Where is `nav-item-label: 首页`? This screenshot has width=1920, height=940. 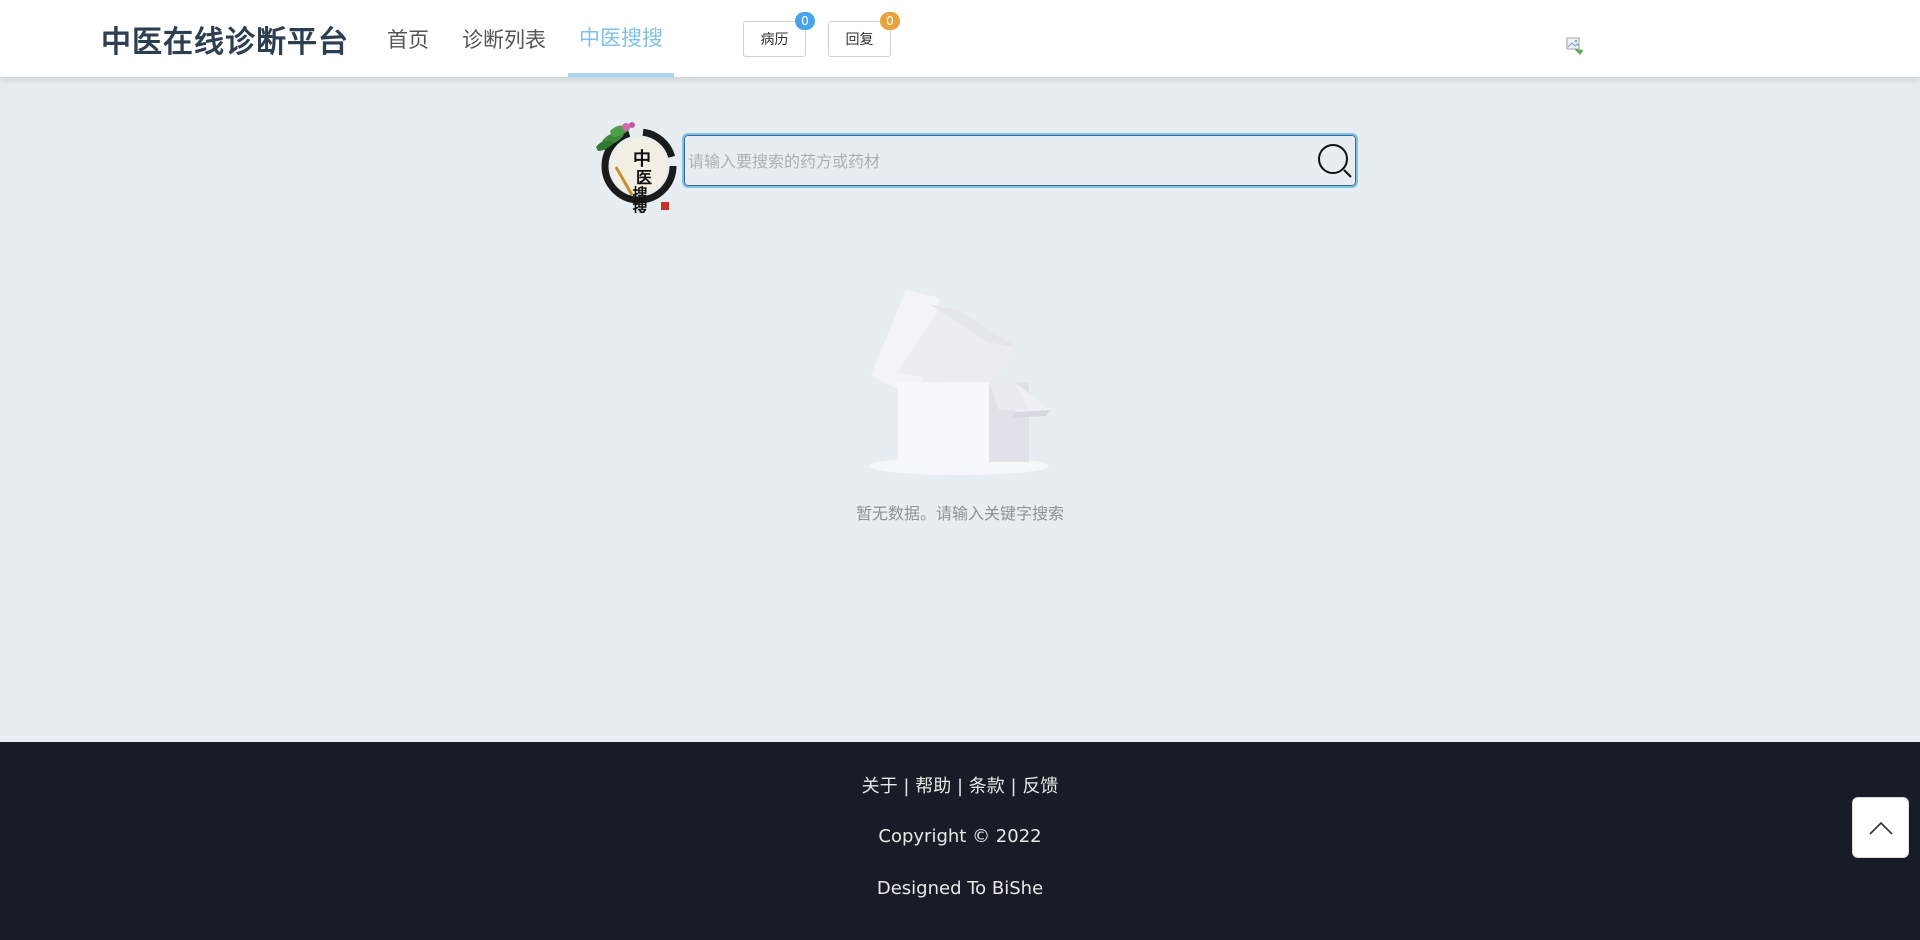 nav-item-label: 首页 is located at coordinates (408, 39).